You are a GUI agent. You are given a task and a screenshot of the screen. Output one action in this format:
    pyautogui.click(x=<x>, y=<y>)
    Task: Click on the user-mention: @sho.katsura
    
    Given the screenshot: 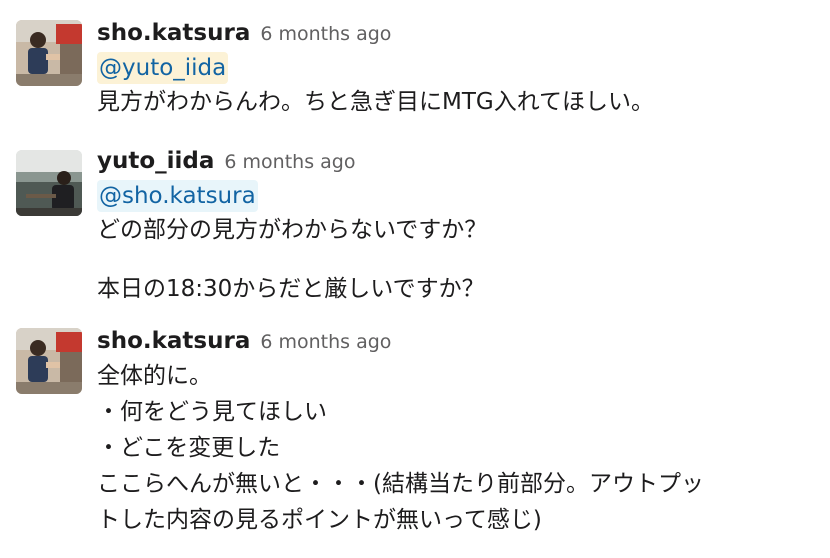 What is the action you would take?
    pyautogui.click(x=177, y=196)
    